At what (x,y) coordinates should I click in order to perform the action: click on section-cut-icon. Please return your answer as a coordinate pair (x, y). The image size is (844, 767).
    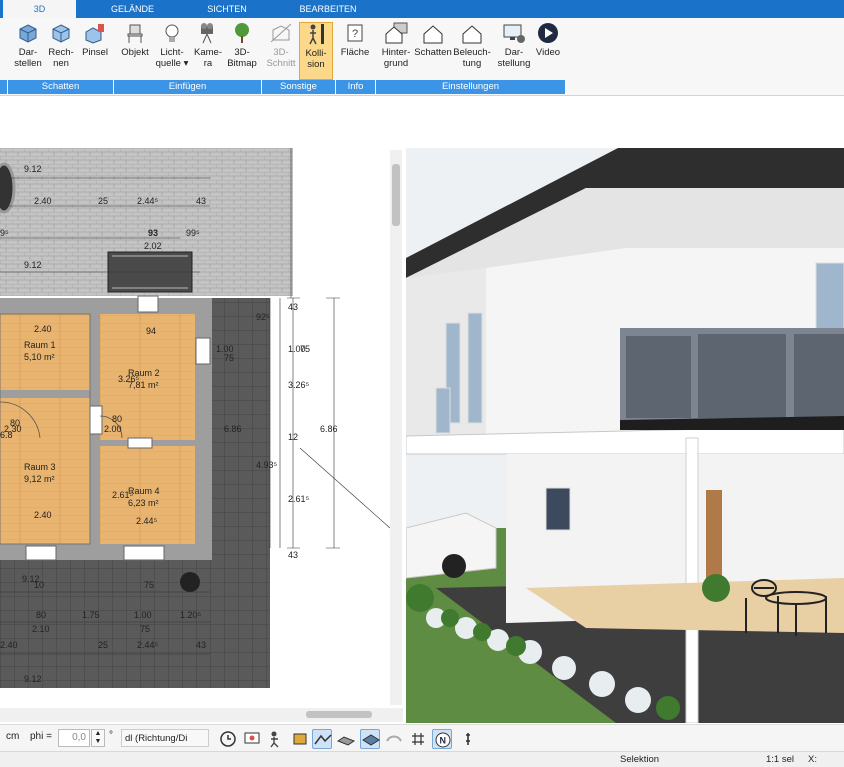
    Looking at the image, I should click on (281, 33).